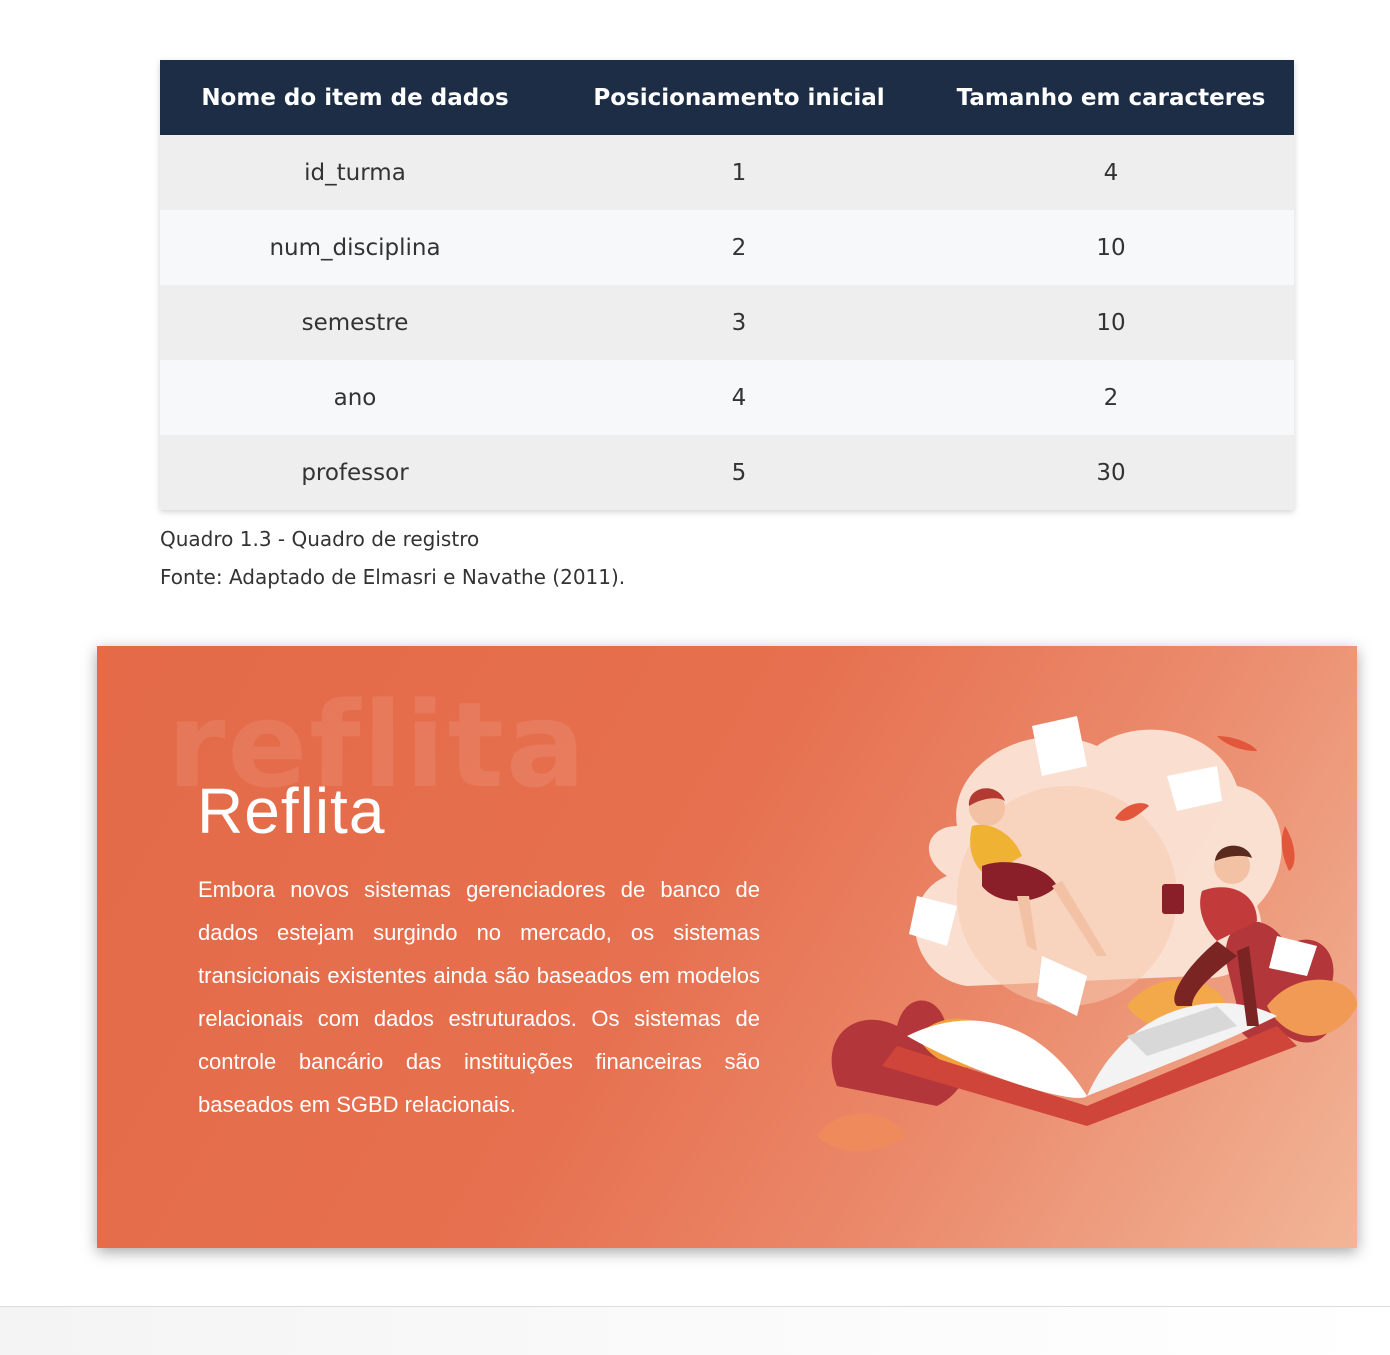 The image size is (1390, 1355). I want to click on cell-start-position: 5, so click(739, 472).